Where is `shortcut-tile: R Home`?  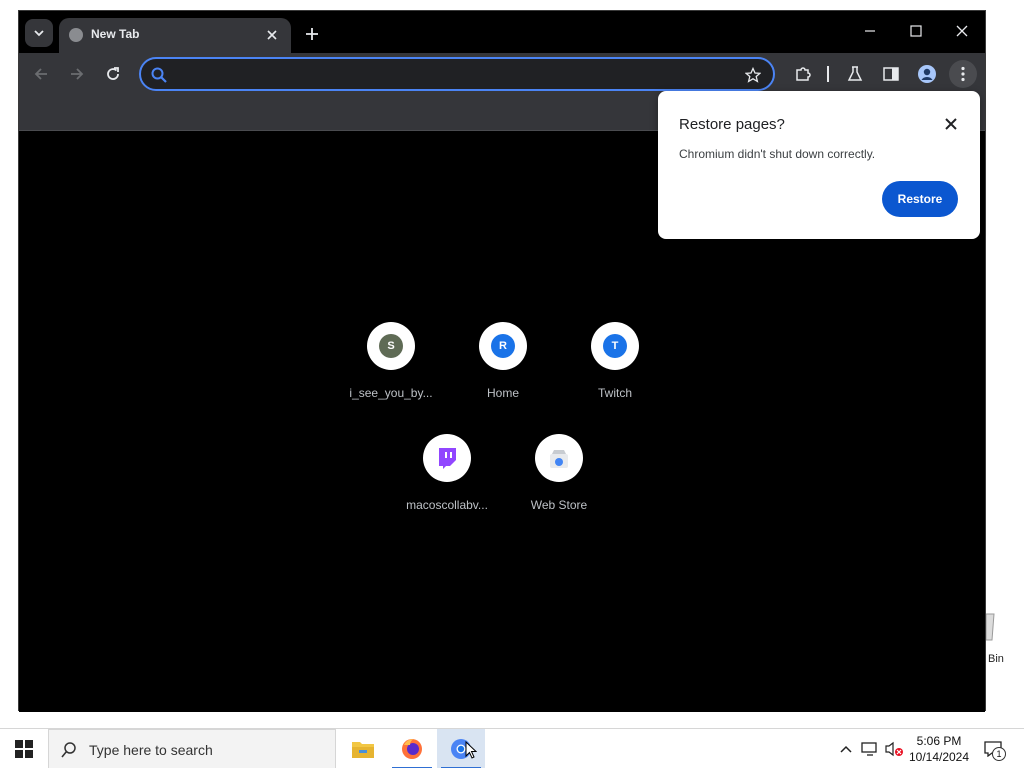 shortcut-tile: R Home is located at coordinates (503, 377).